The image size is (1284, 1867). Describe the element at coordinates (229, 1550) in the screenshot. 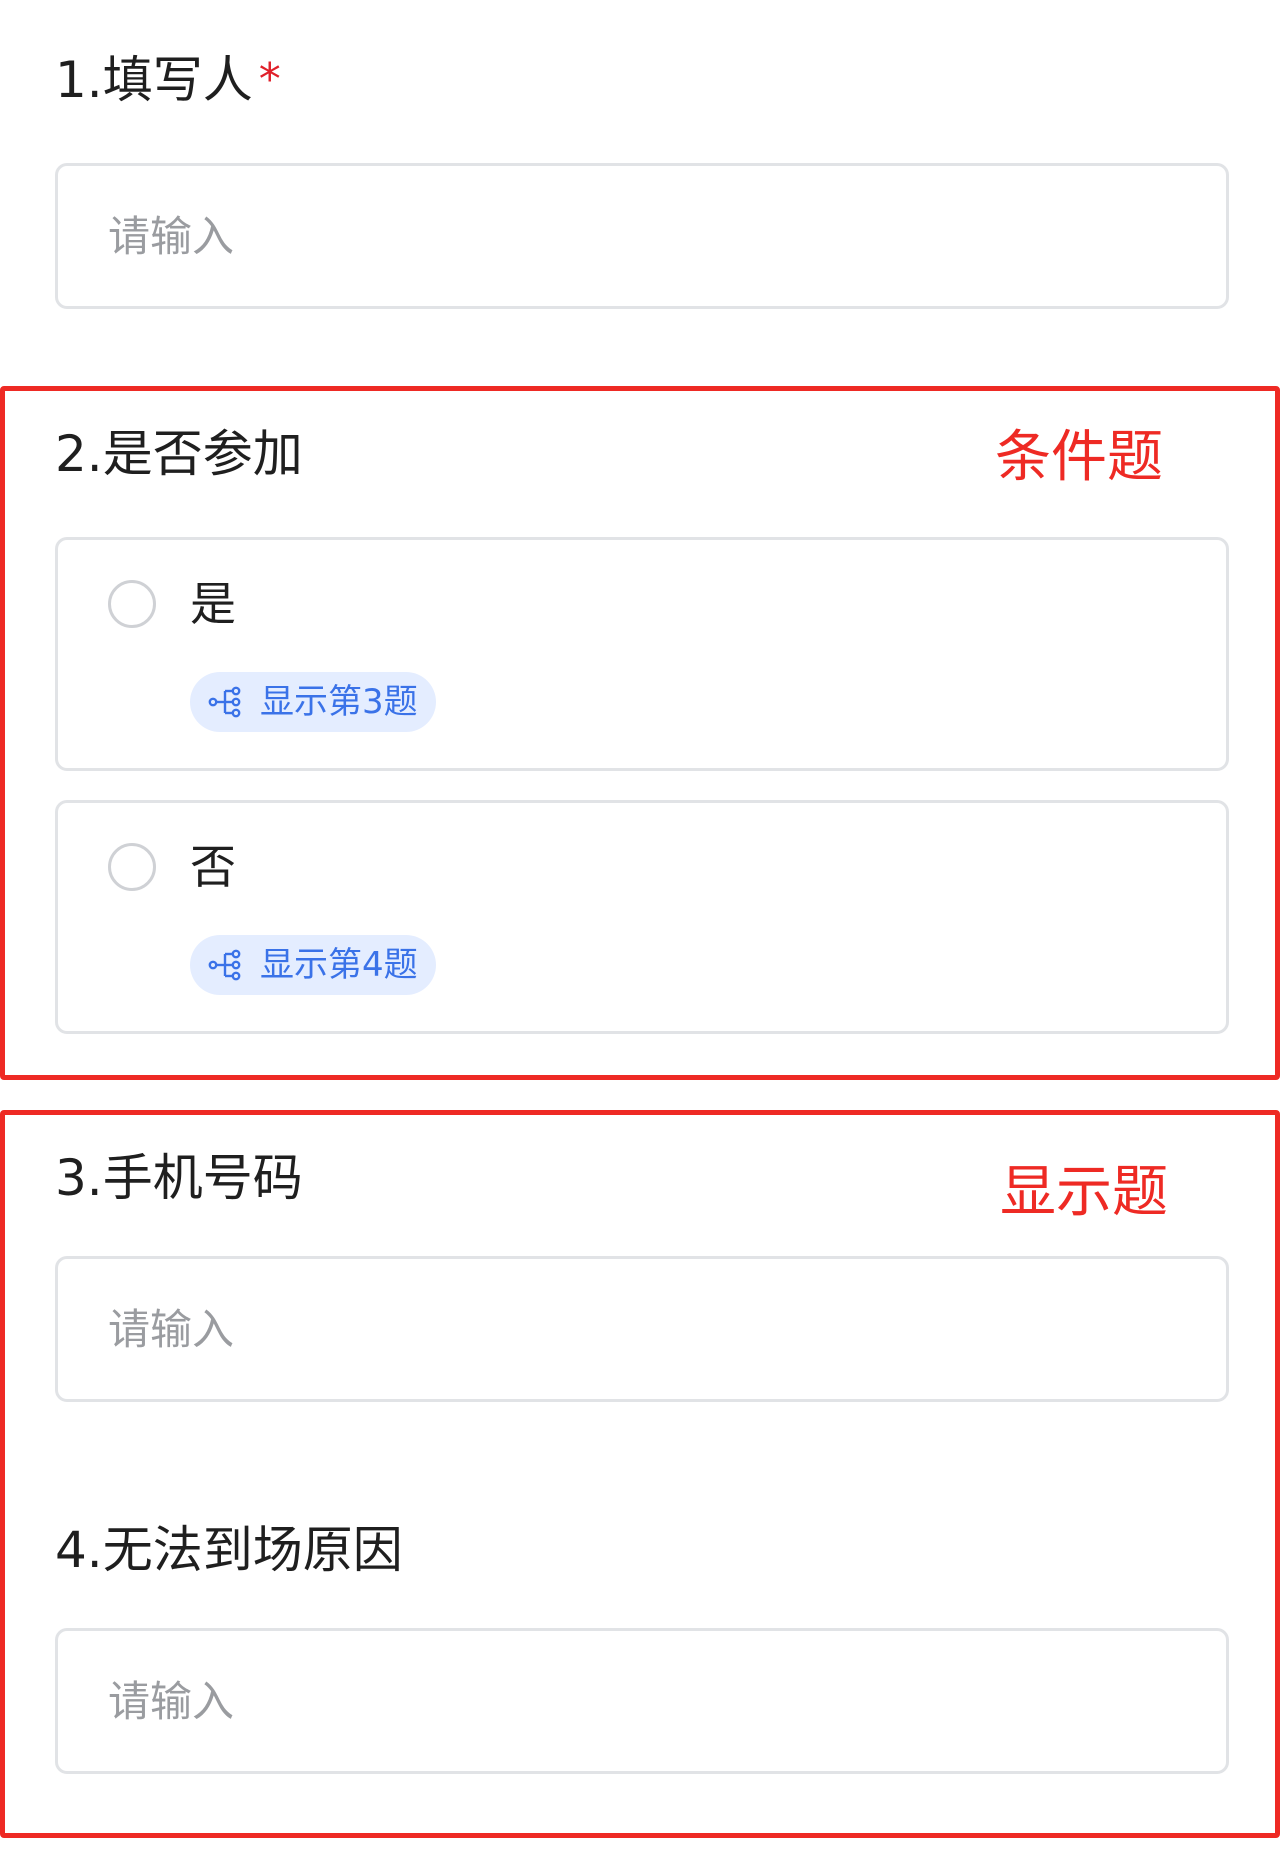

I see `question-4-title: 4.无法到场原因` at that location.